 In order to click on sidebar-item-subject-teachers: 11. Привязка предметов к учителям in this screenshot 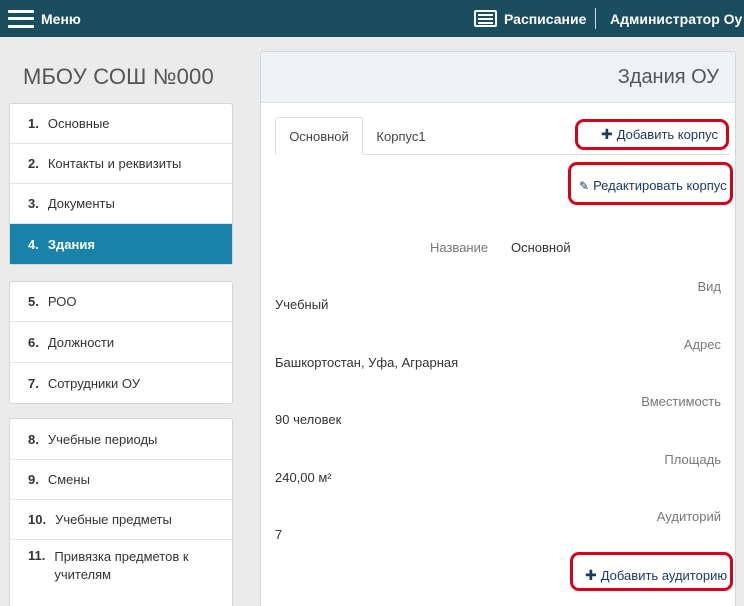, I will do `click(121, 570)`.